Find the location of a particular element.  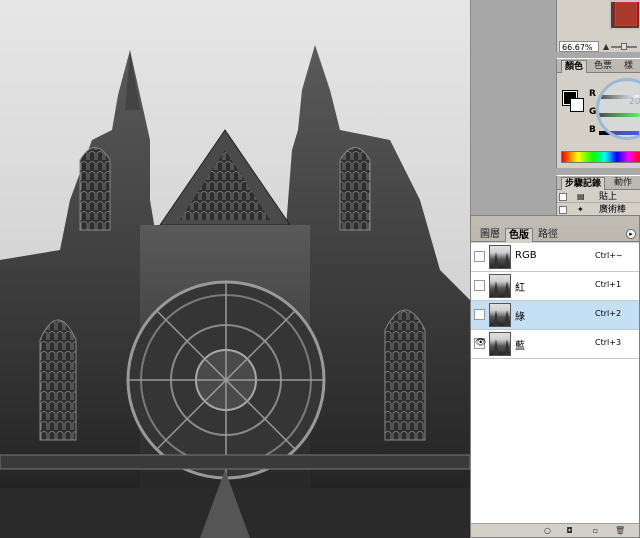

history-item: ▤ 貼上 is located at coordinates (598, 197).